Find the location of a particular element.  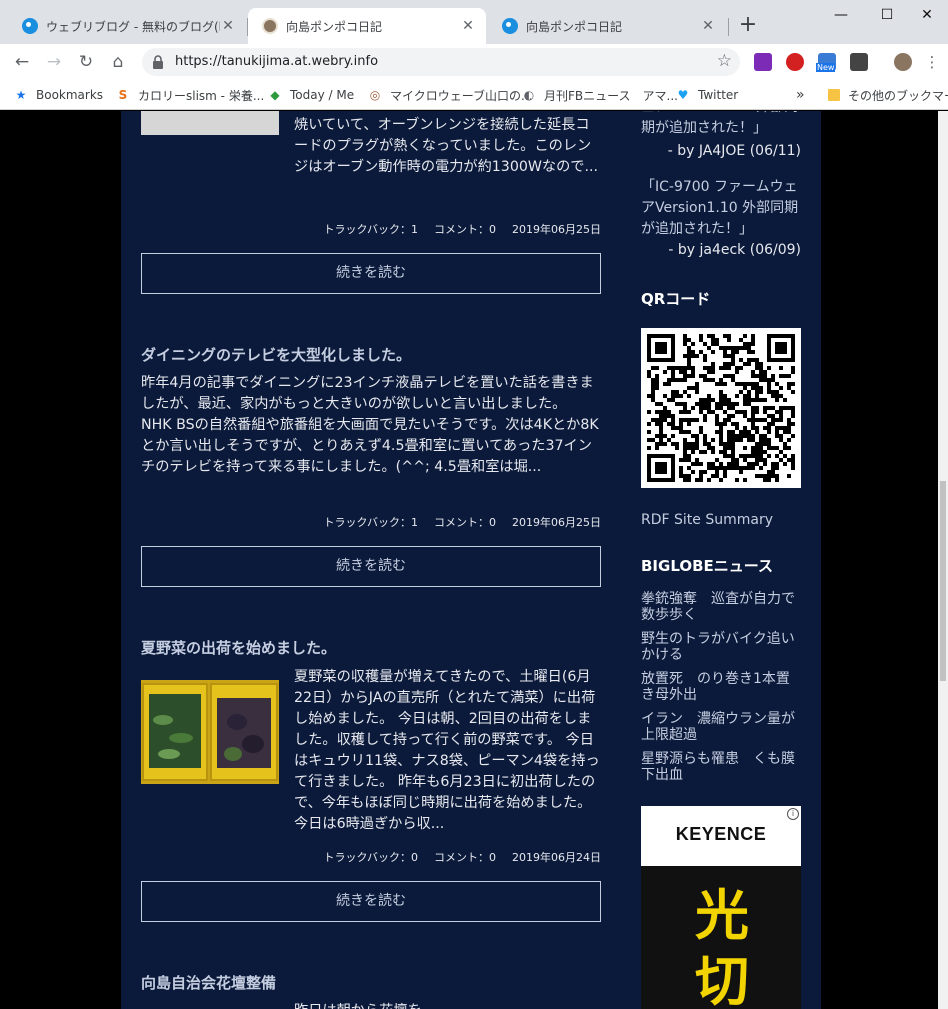

bookmark-item: ♥ Twitter is located at coordinates (707, 95).